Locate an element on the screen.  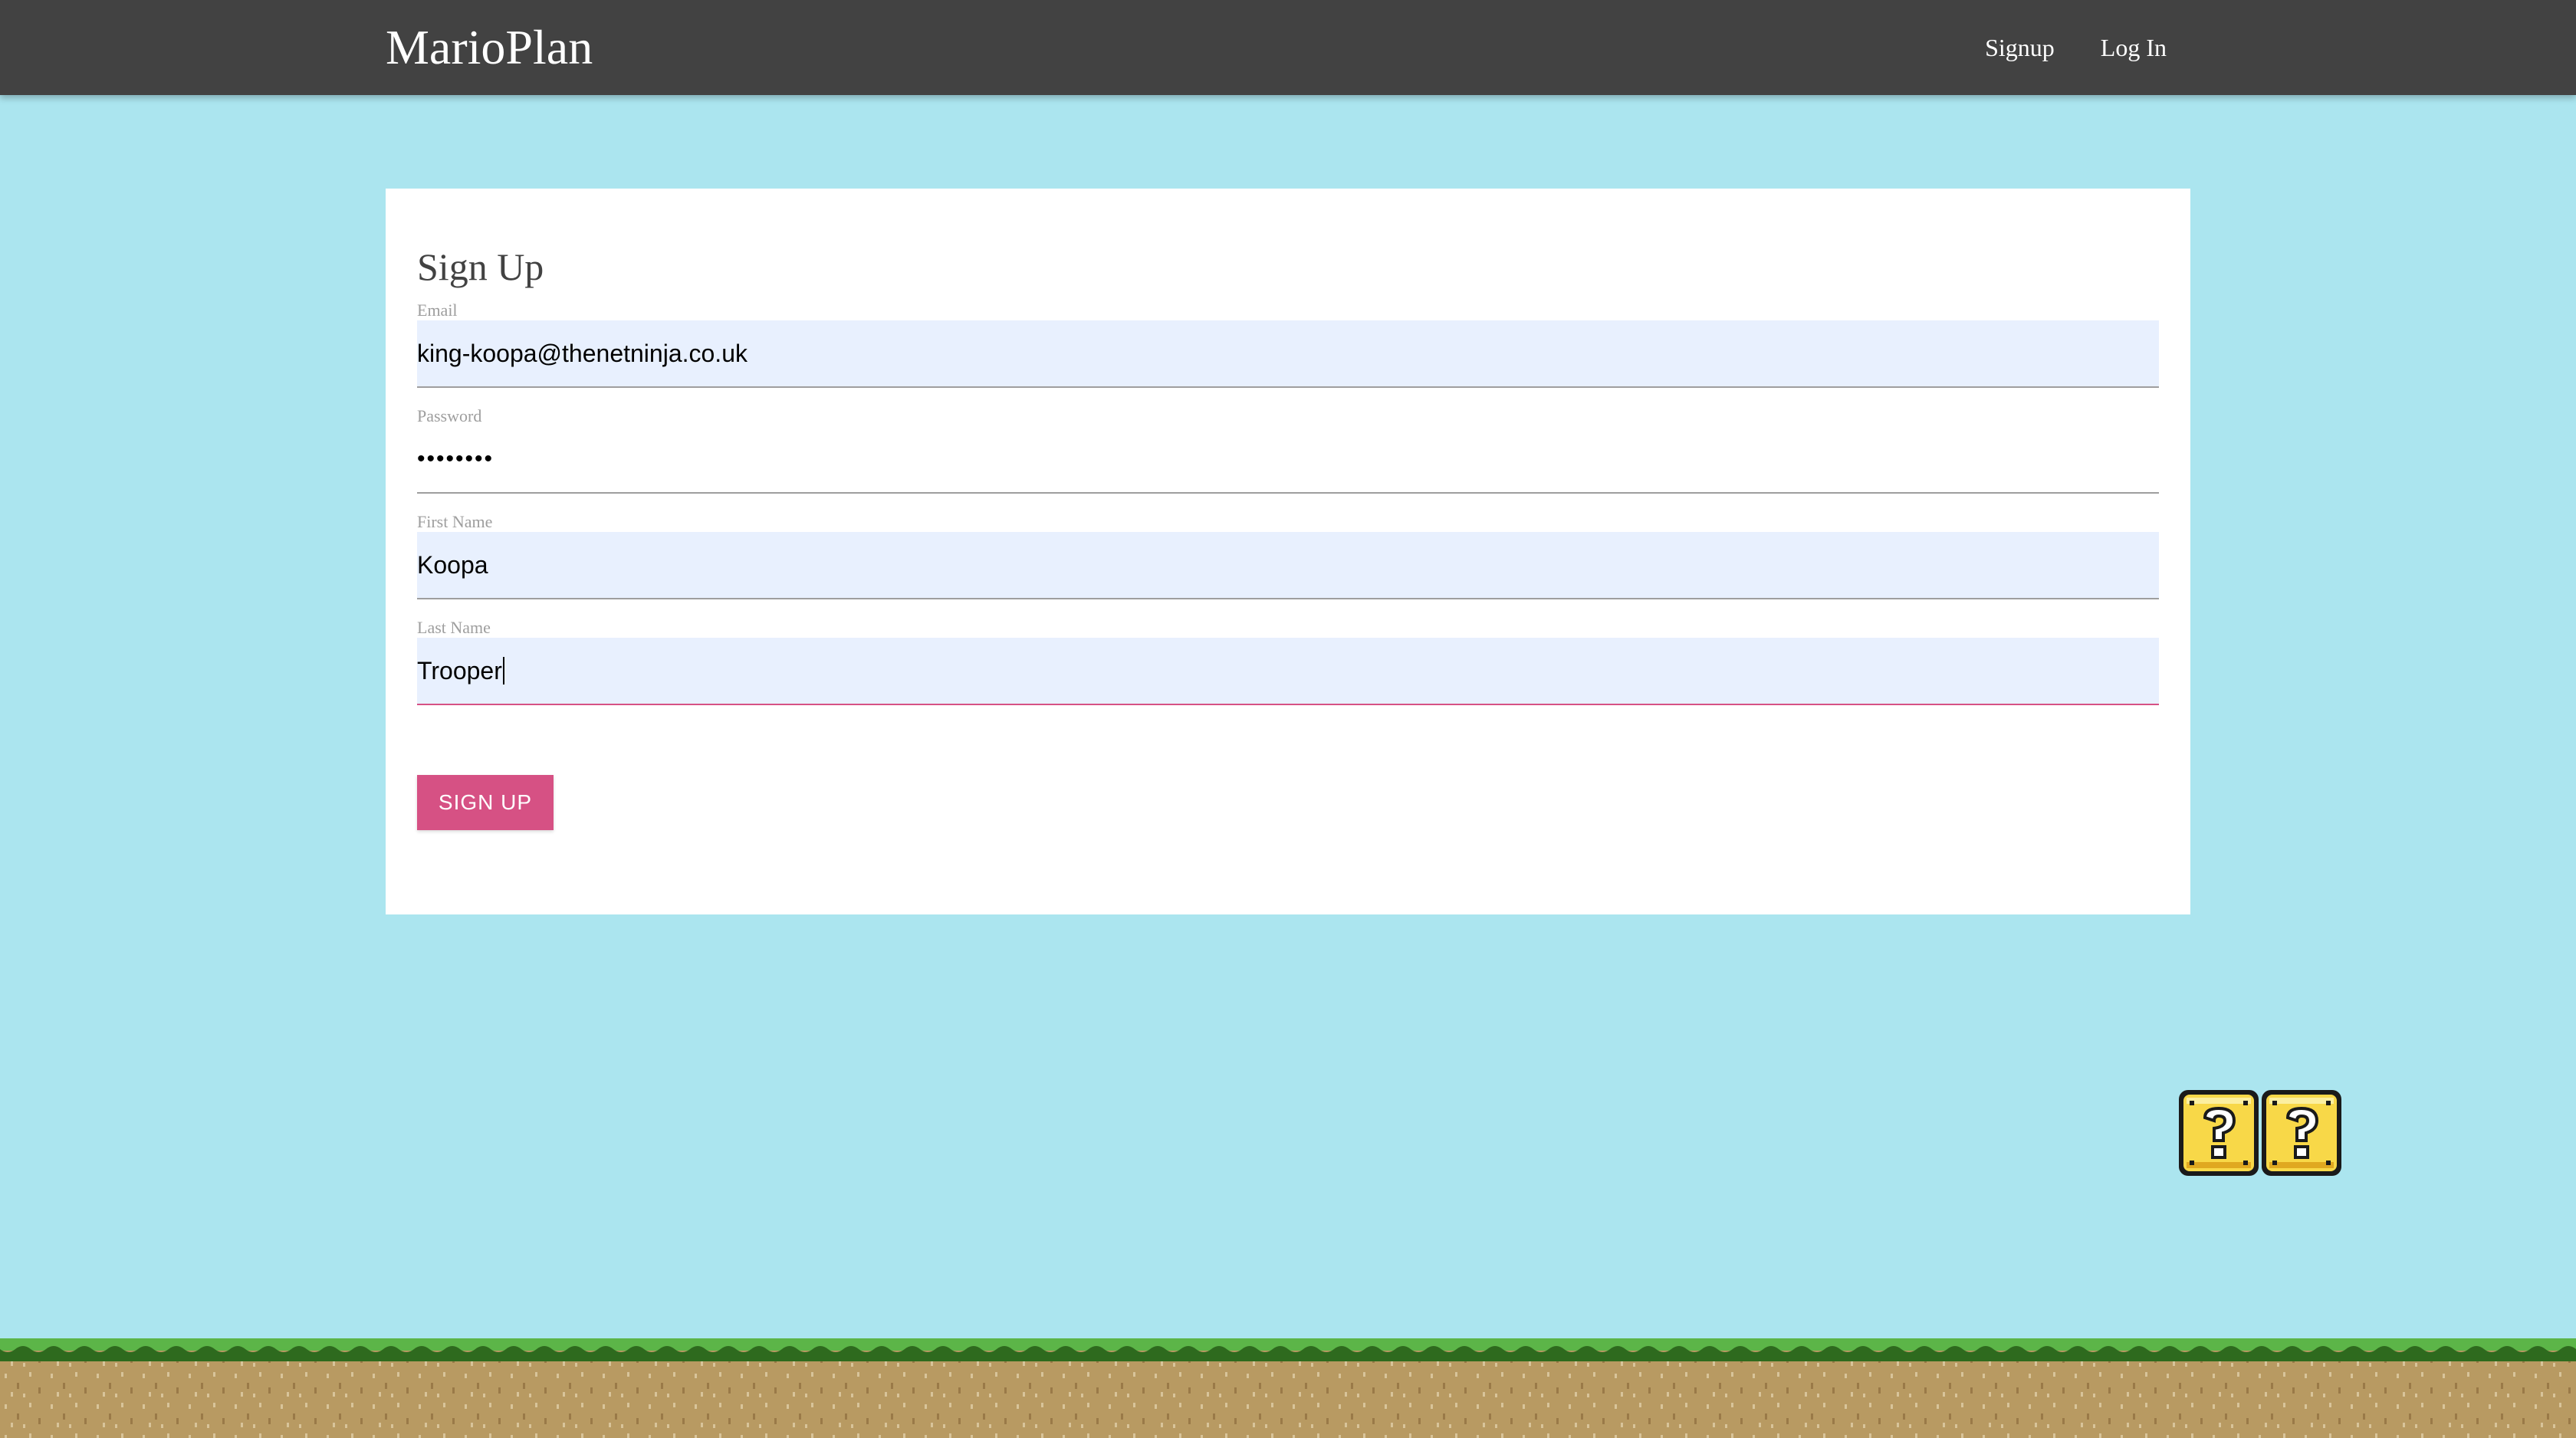
password-label: Password is located at coordinates (450, 415).